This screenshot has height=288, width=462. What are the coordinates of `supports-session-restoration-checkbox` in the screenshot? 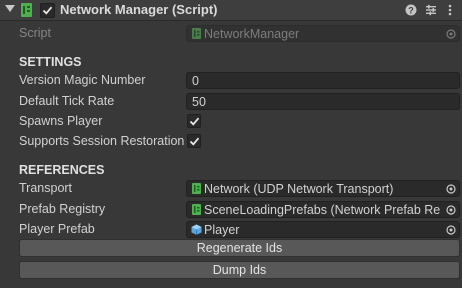 It's located at (194, 141).